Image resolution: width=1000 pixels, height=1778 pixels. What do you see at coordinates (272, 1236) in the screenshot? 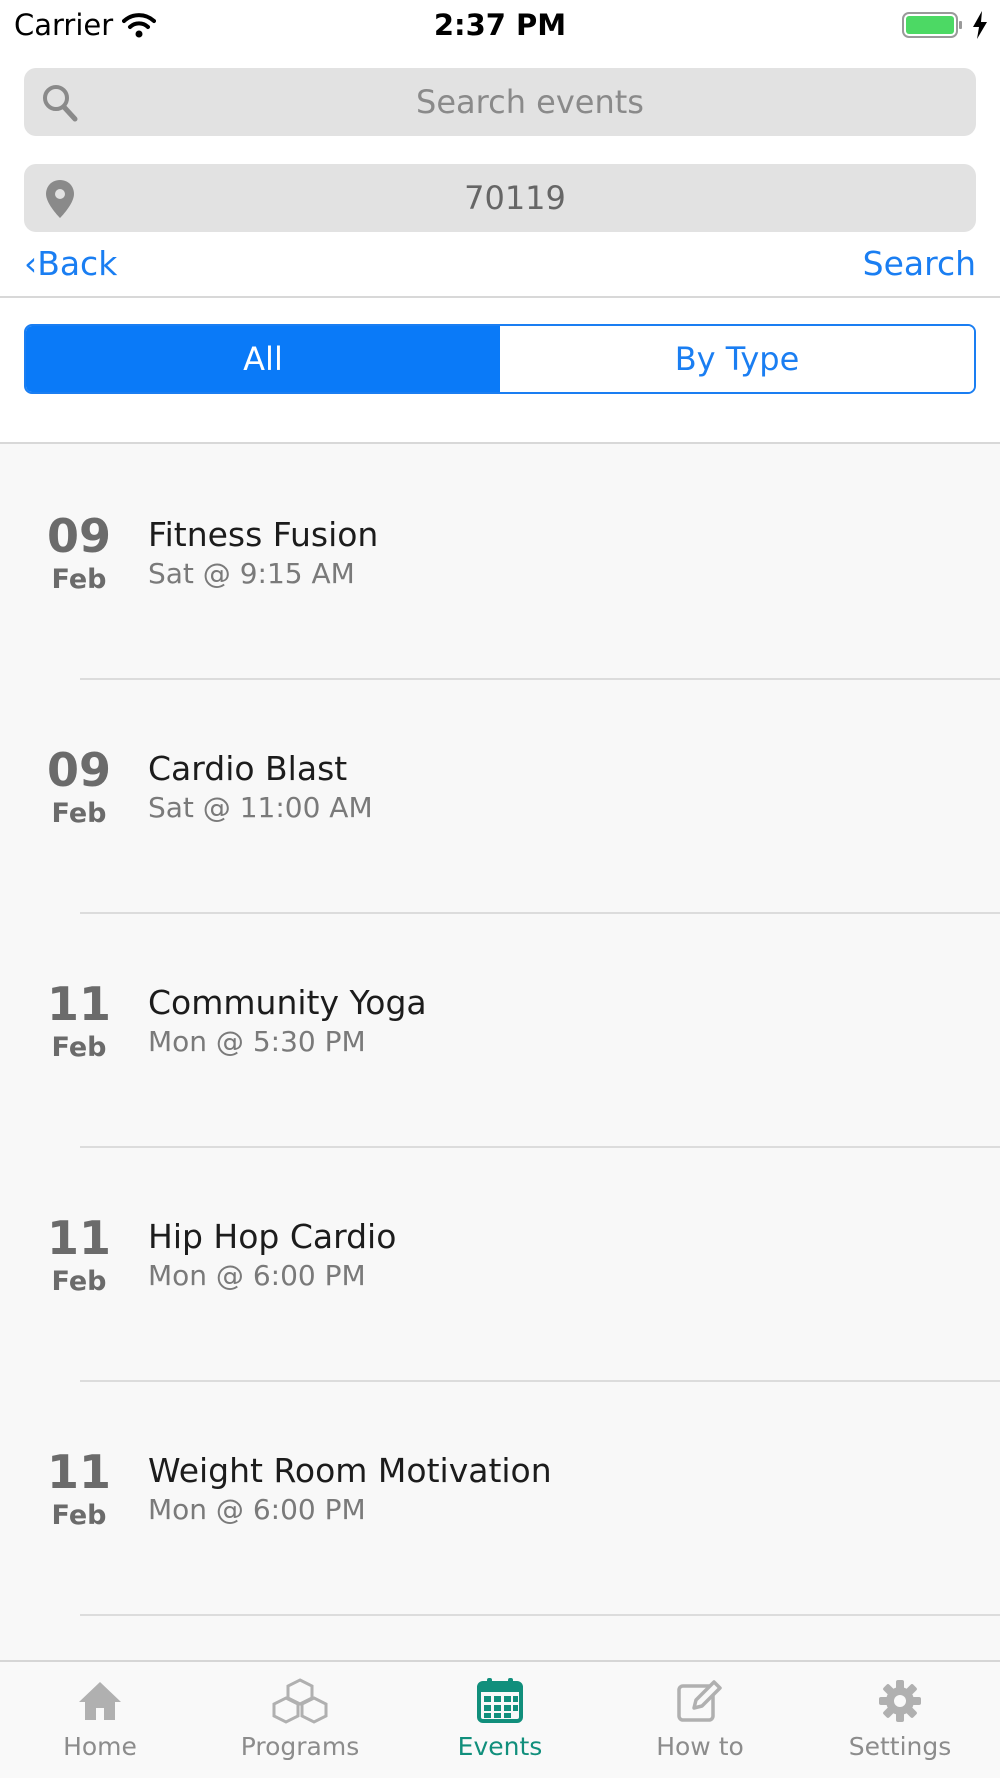
I see `event-title: Hip Hop Cardio` at bounding box center [272, 1236].